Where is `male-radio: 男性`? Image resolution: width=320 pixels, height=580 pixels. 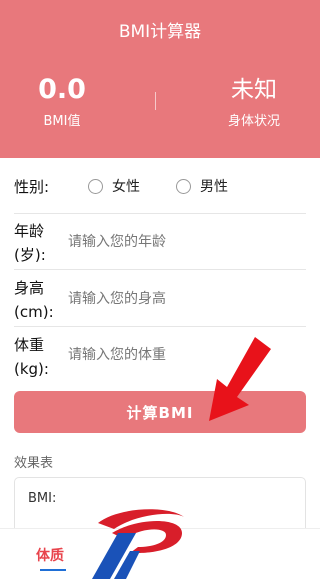 male-radio: 男性 is located at coordinates (202, 186).